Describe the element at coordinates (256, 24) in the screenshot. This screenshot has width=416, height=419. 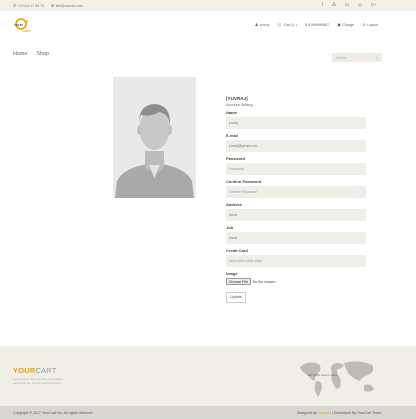
I see `user-icon: ♟` at that location.